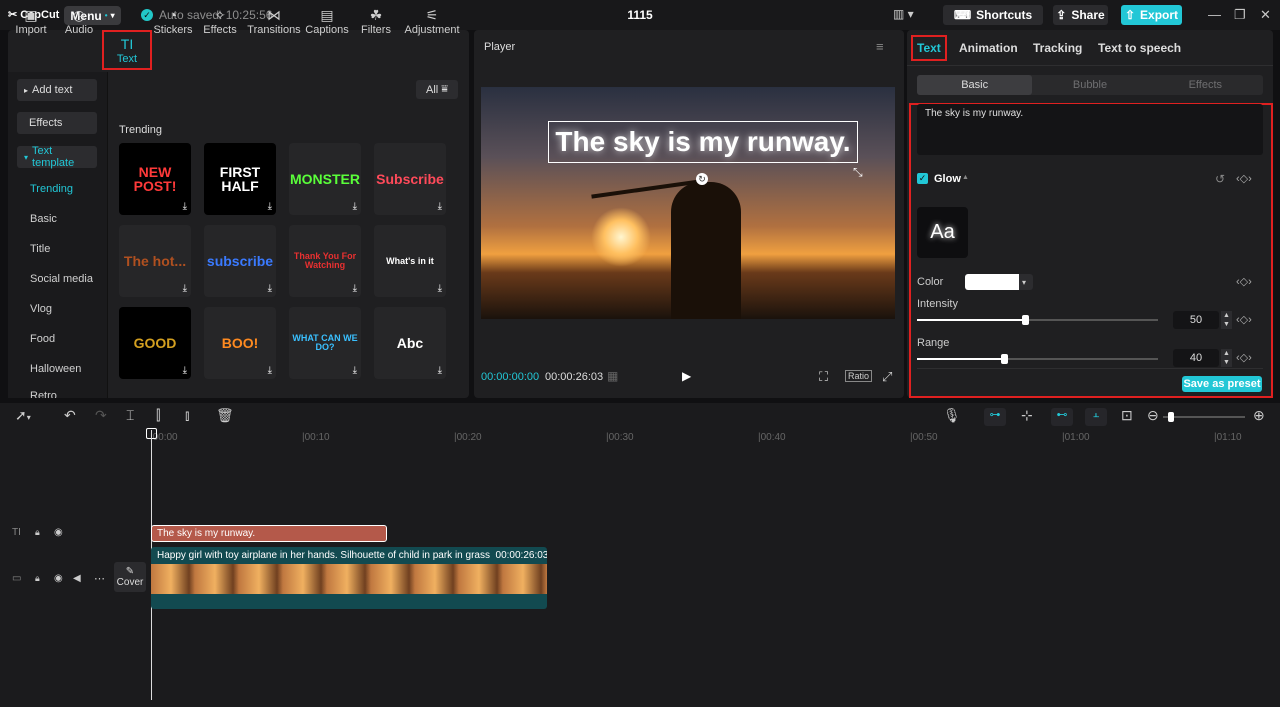  What do you see at coordinates (240, 261) in the screenshot?
I see `text-template-tile: subscribe ⤓` at bounding box center [240, 261].